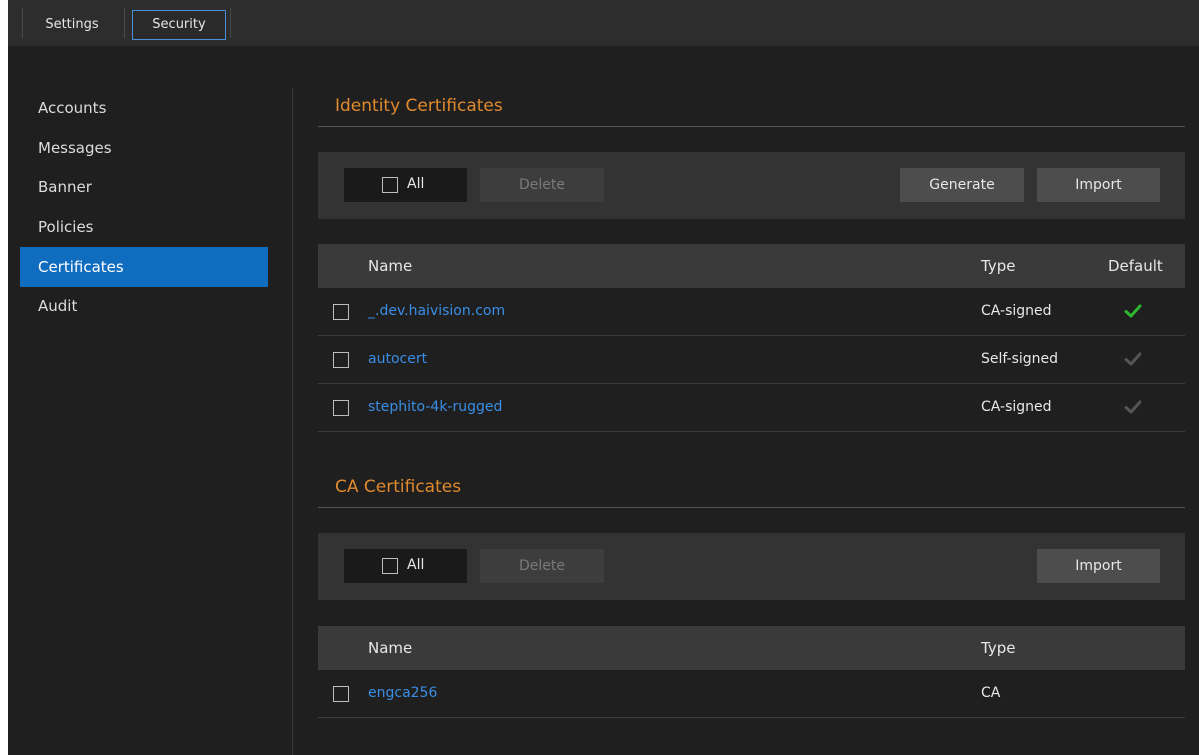 Image resolution: width=1199 pixels, height=755 pixels. What do you see at coordinates (144, 227) in the screenshot?
I see `sidebar-item-policies: Policies` at bounding box center [144, 227].